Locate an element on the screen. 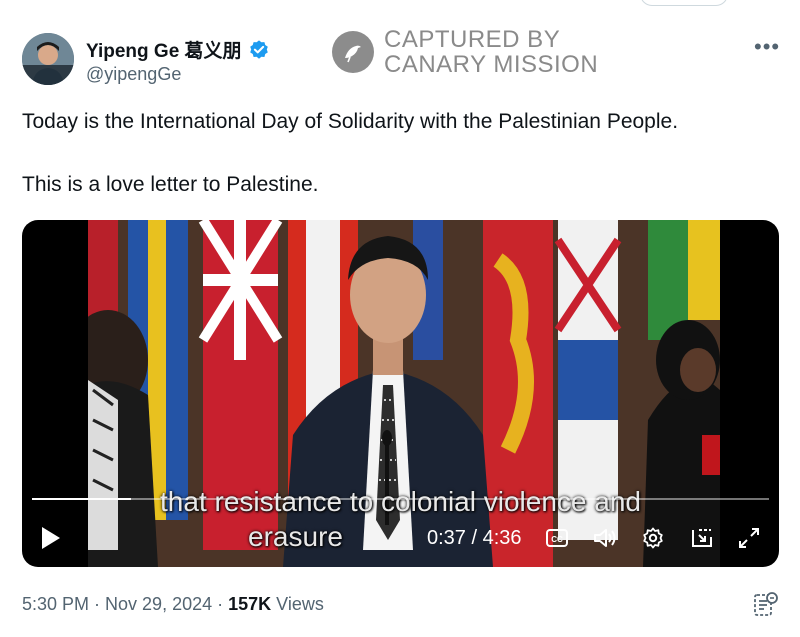 This screenshot has width=800, height=637. author-handle: @yipengGe is located at coordinates (133, 74).